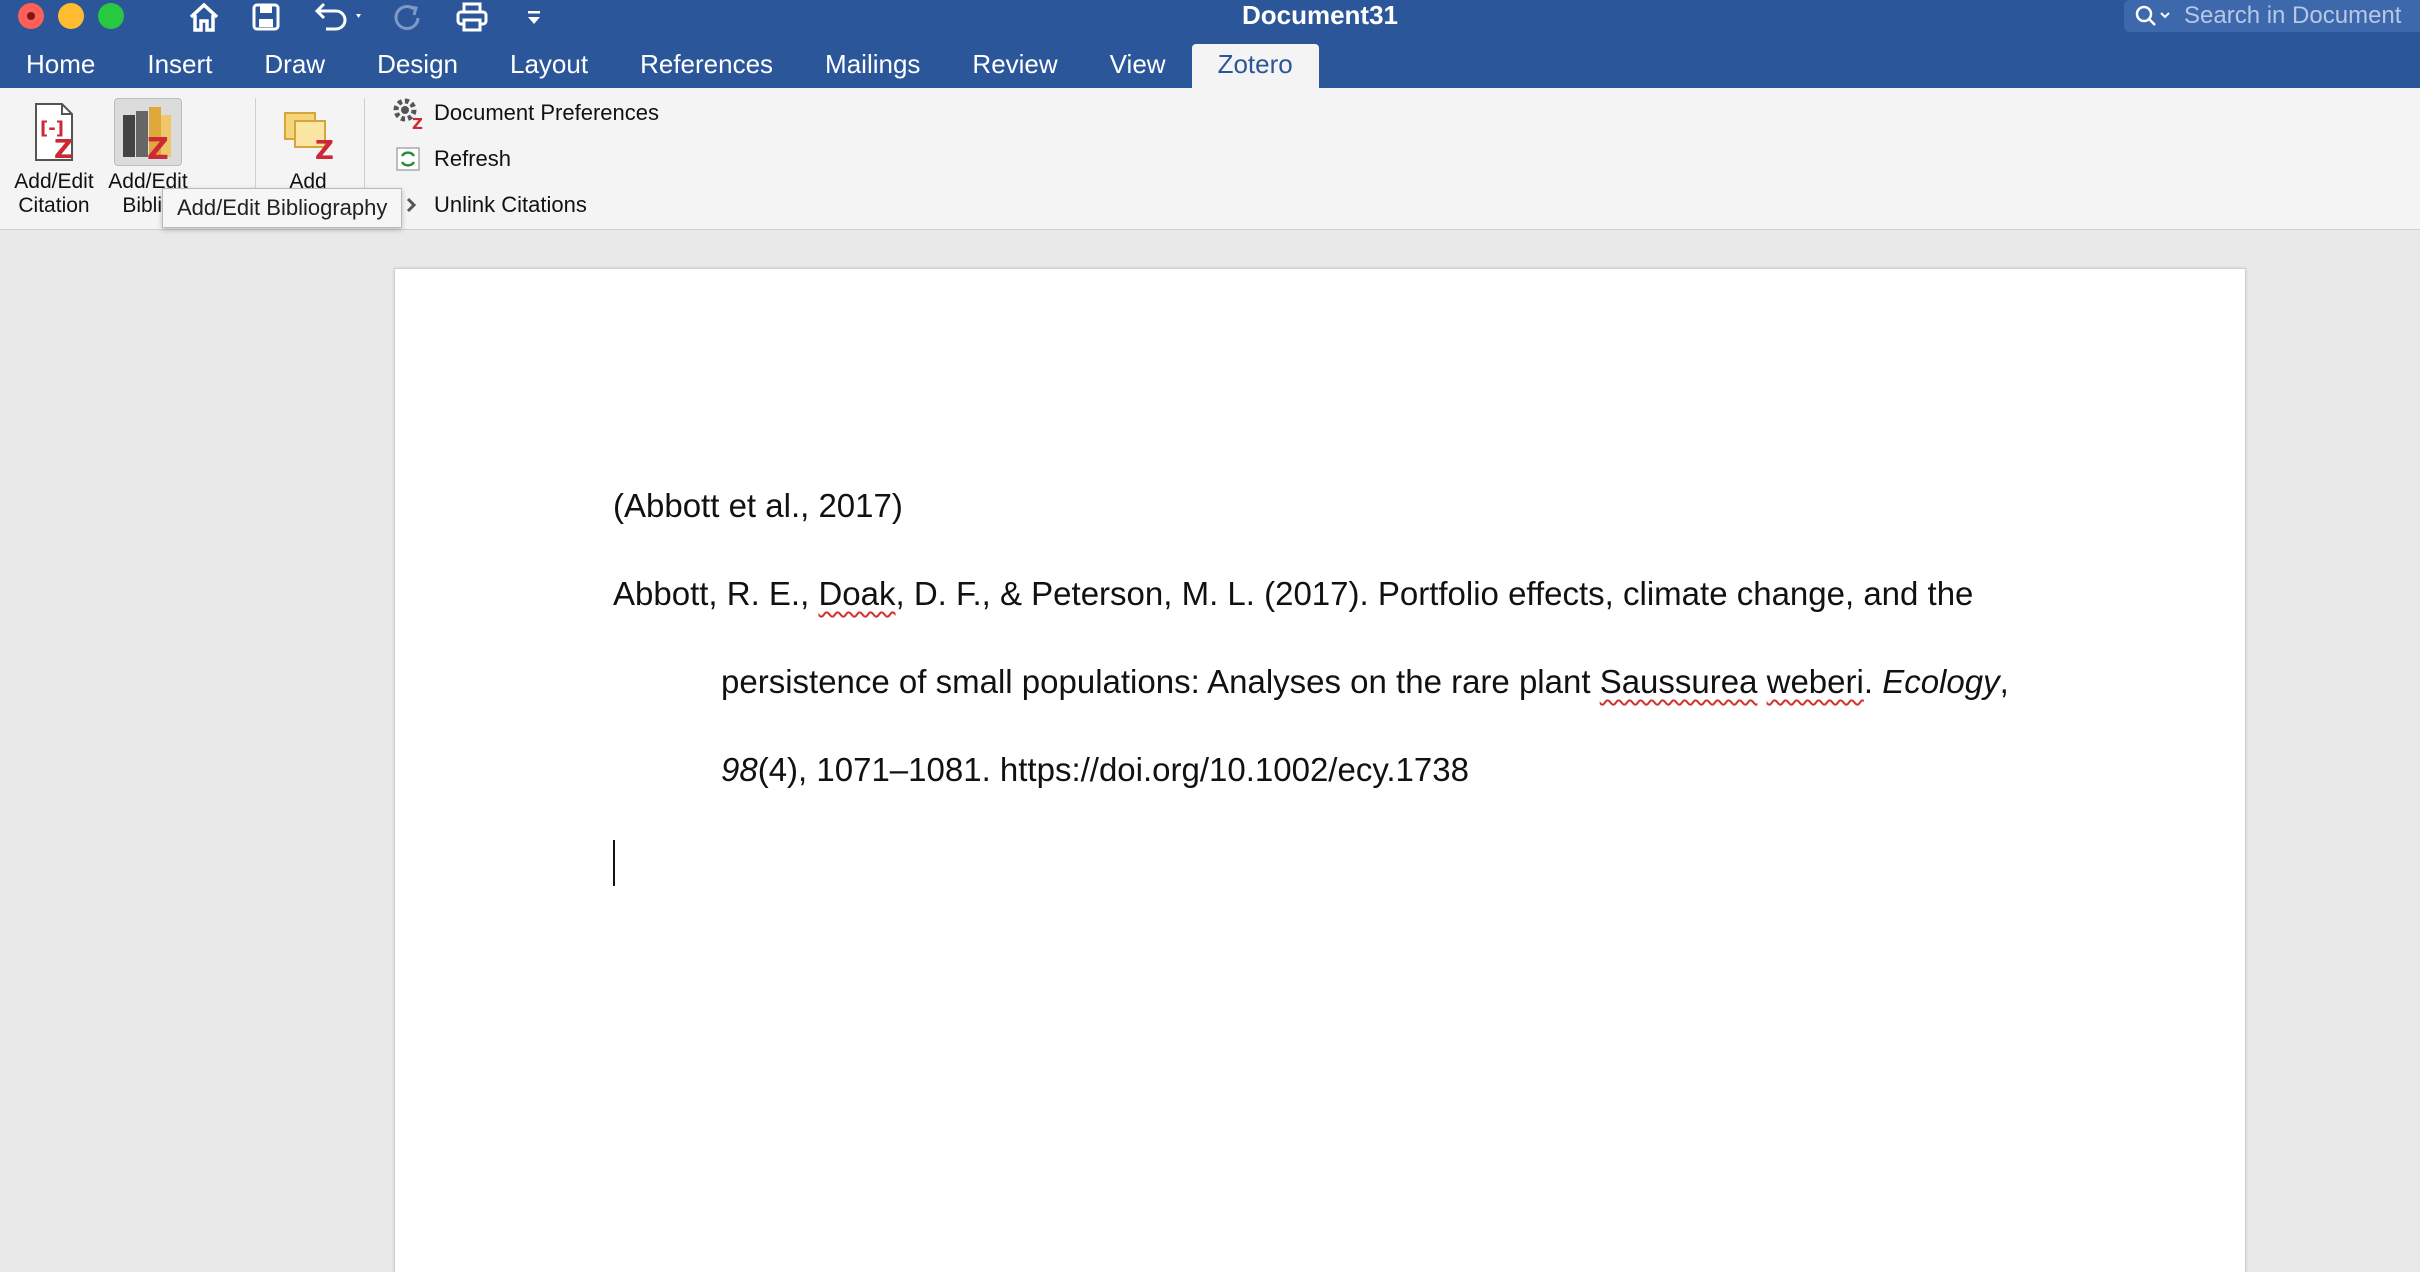 Image resolution: width=2420 pixels, height=1272 pixels. I want to click on tab-review: Review, so click(1014, 66).